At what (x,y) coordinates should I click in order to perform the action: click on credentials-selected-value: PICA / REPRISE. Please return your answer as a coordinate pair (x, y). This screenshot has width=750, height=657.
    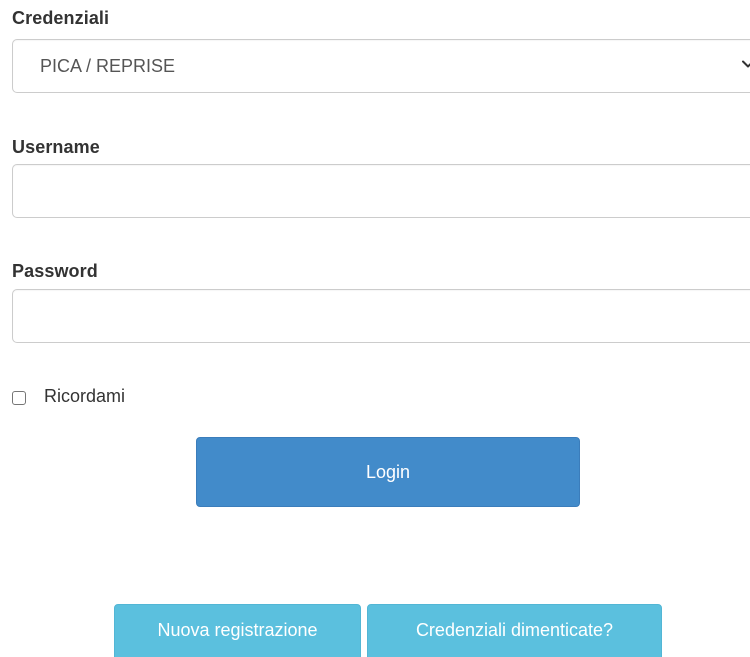
    Looking at the image, I should click on (108, 66).